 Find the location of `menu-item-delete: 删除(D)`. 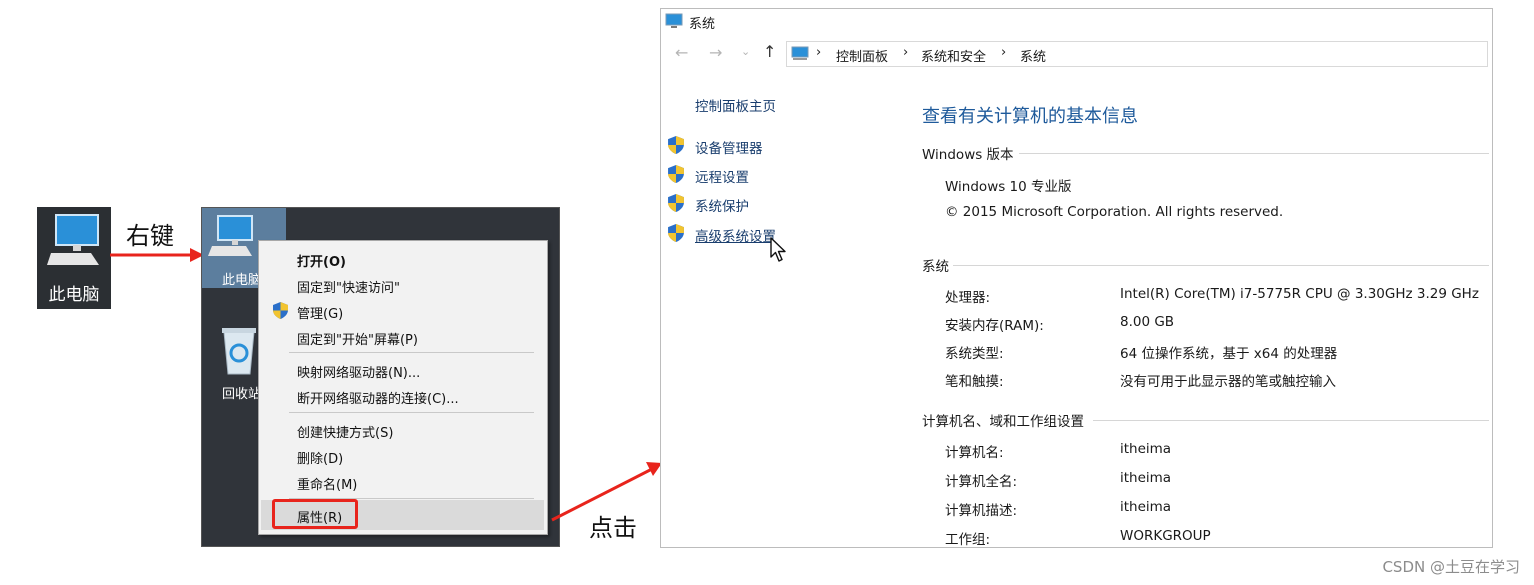

menu-item-delete: 删除(D) is located at coordinates (320, 457).